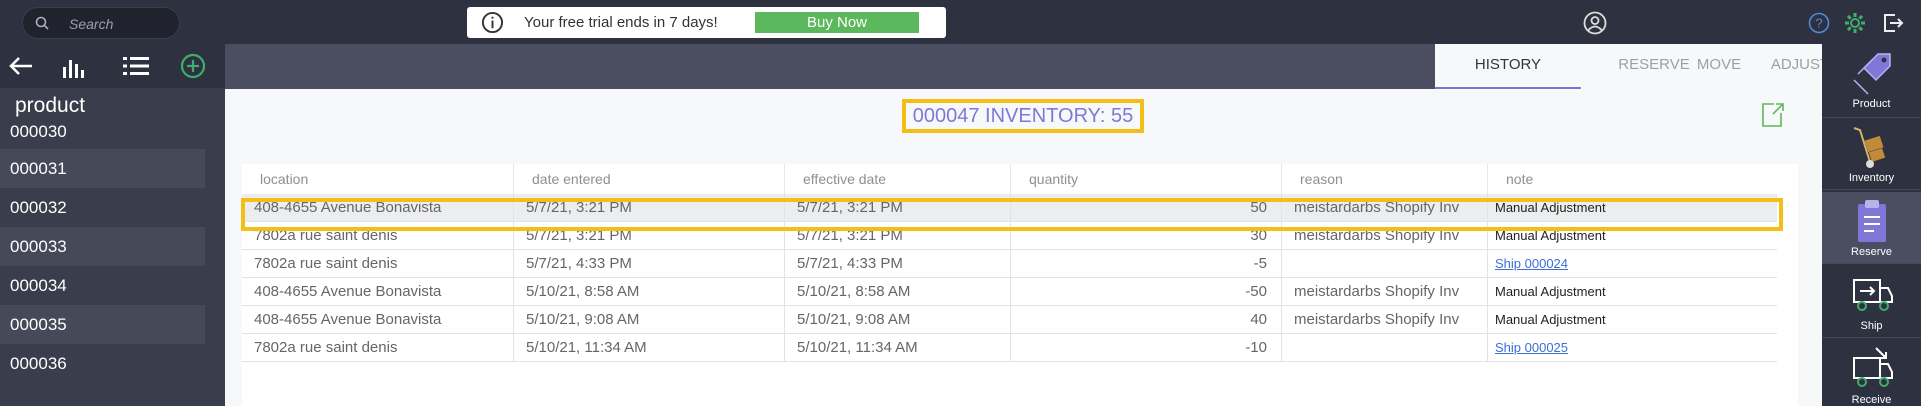  I want to click on tab-history: HISTORY, so click(1508, 66).